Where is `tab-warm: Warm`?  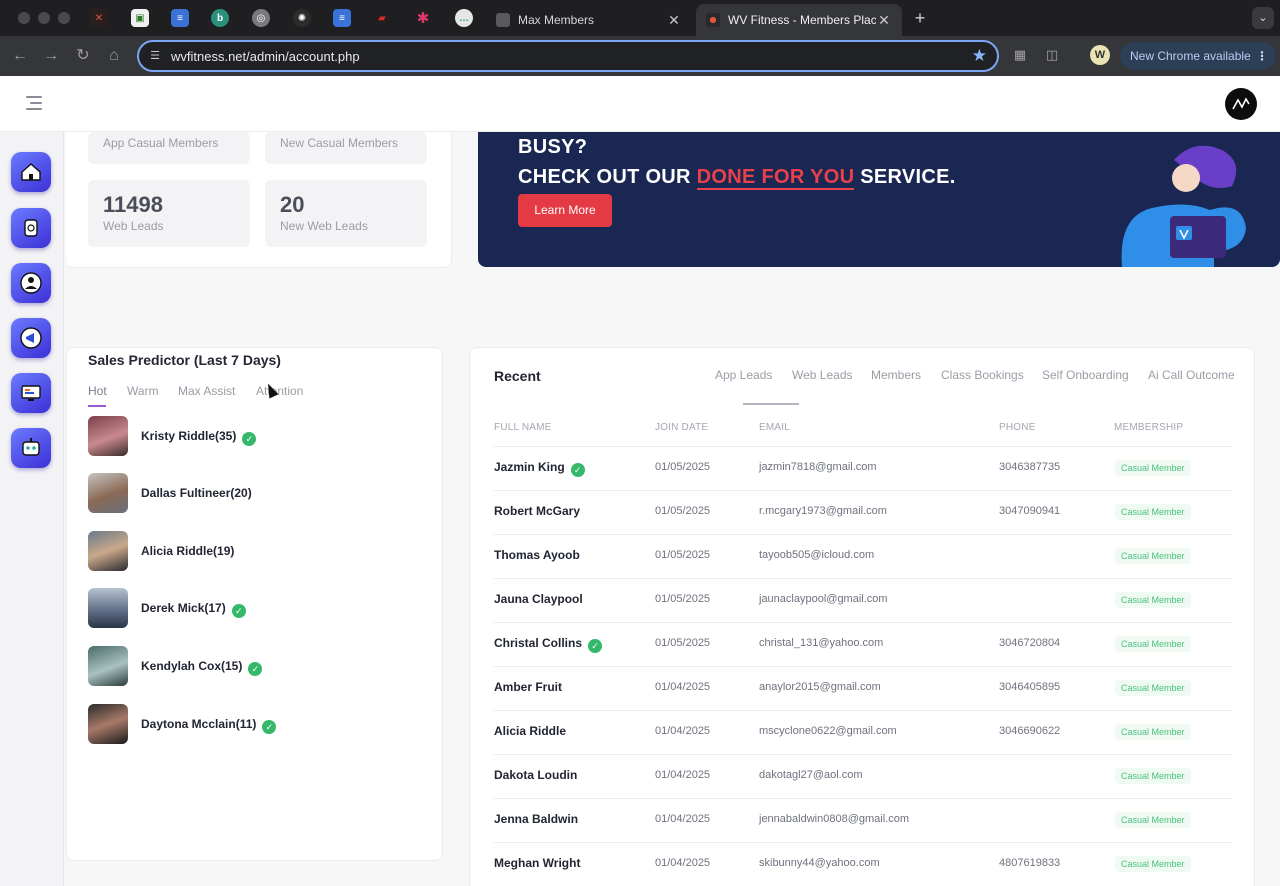
tab-warm: Warm is located at coordinates (143, 391).